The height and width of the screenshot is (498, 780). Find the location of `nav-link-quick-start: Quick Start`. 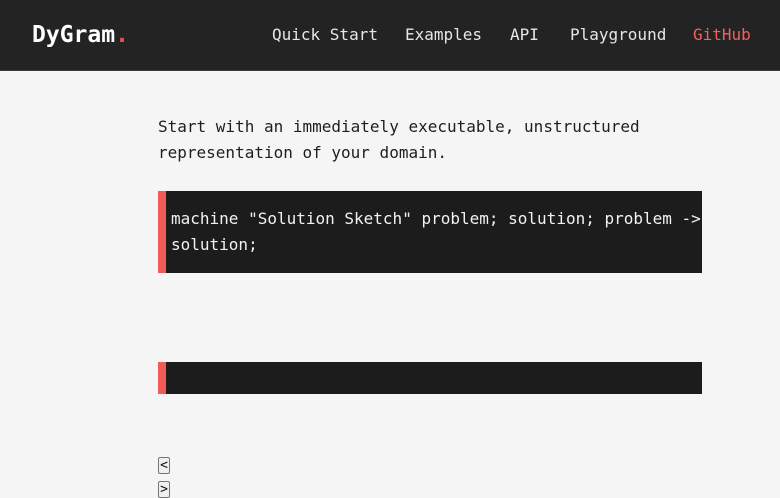

nav-link-quick-start: Quick Start is located at coordinates (325, 35).